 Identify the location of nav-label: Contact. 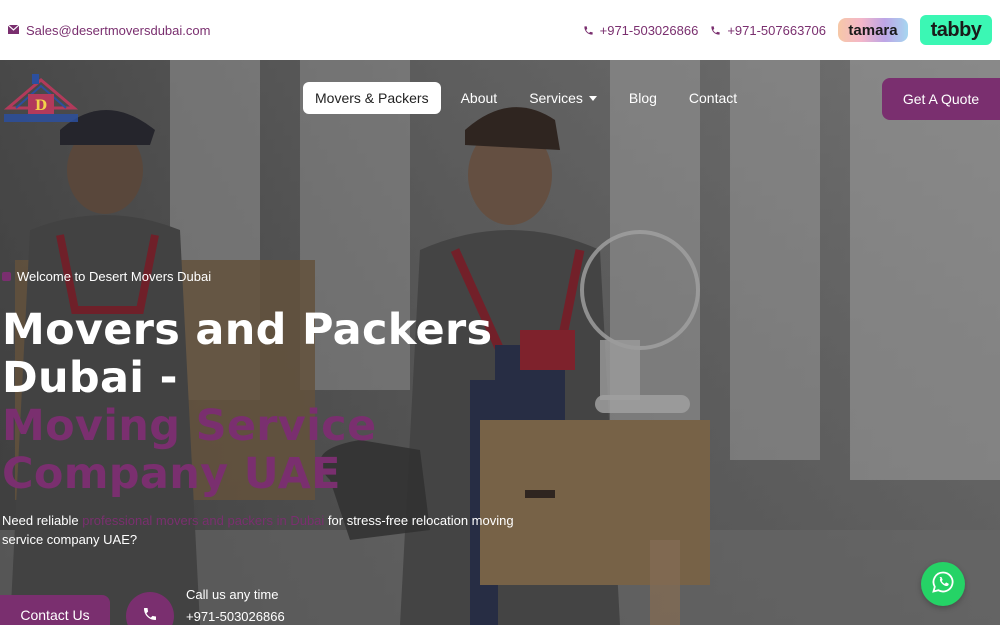
(713, 98).